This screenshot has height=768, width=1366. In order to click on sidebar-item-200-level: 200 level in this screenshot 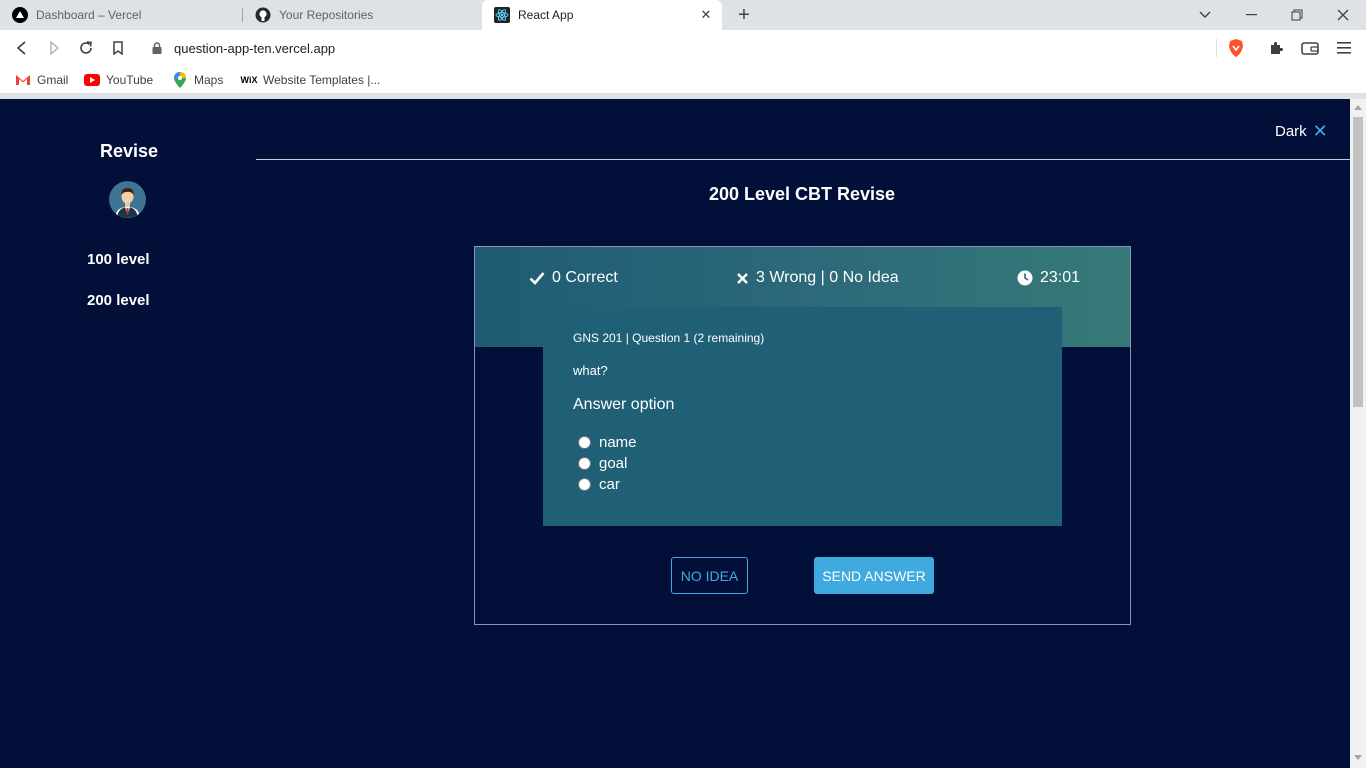, I will do `click(118, 300)`.